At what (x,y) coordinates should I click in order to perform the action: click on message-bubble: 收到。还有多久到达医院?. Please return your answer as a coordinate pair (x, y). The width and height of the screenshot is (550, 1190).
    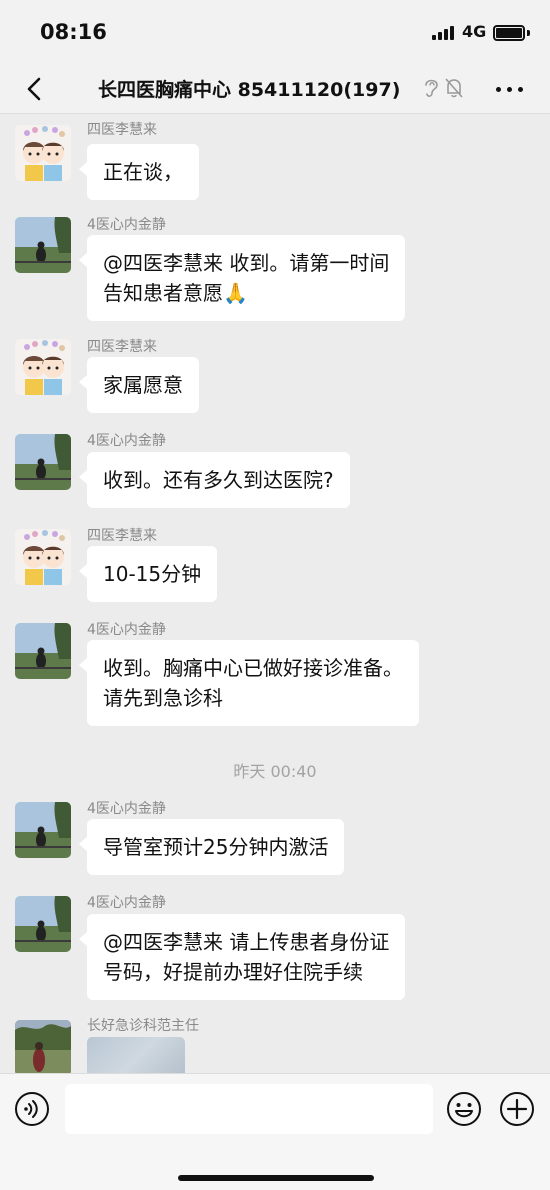
    Looking at the image, I should click on (214, 480).